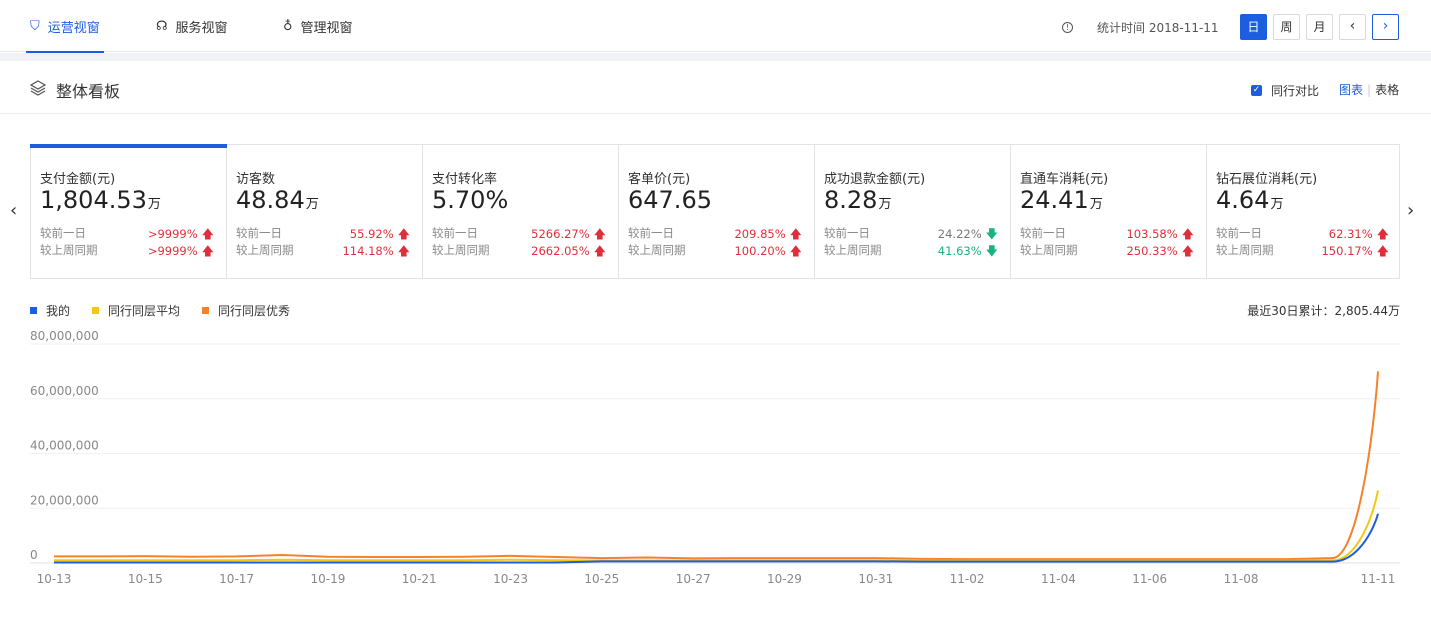  I want to click on metric-week-compare: 较上周同期 100.20% 🡅, so click(715, 250).